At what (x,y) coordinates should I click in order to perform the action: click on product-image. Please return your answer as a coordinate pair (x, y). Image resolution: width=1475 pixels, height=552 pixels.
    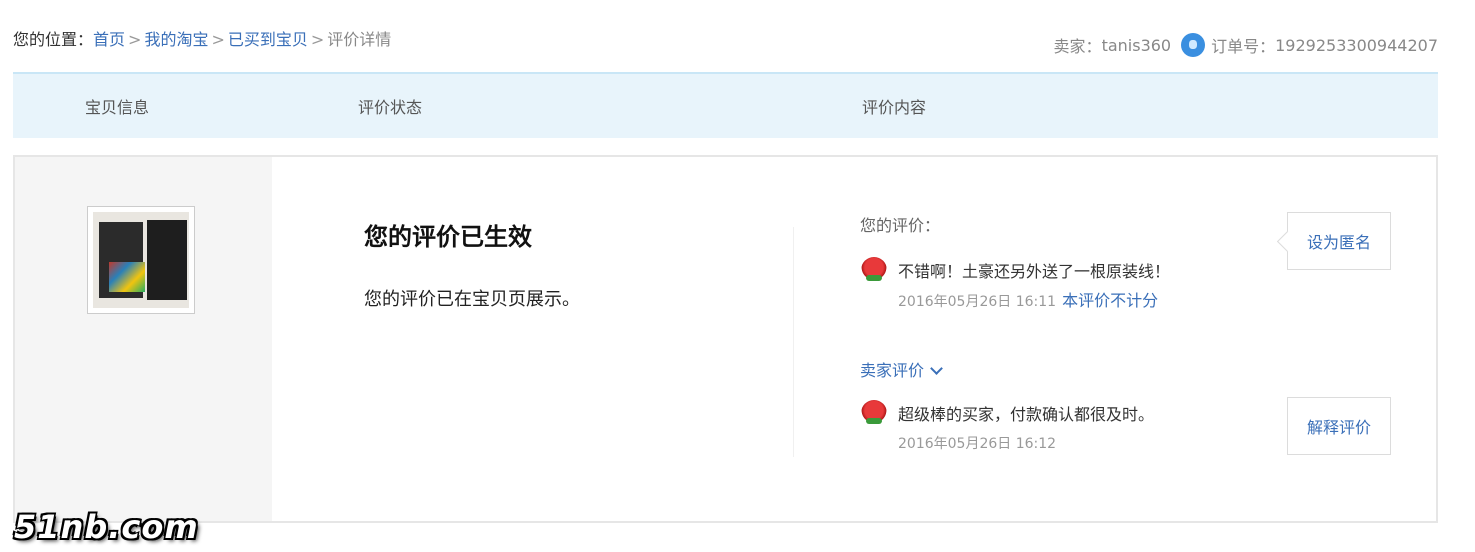
    Looking at the image, I should click on (141, 260).